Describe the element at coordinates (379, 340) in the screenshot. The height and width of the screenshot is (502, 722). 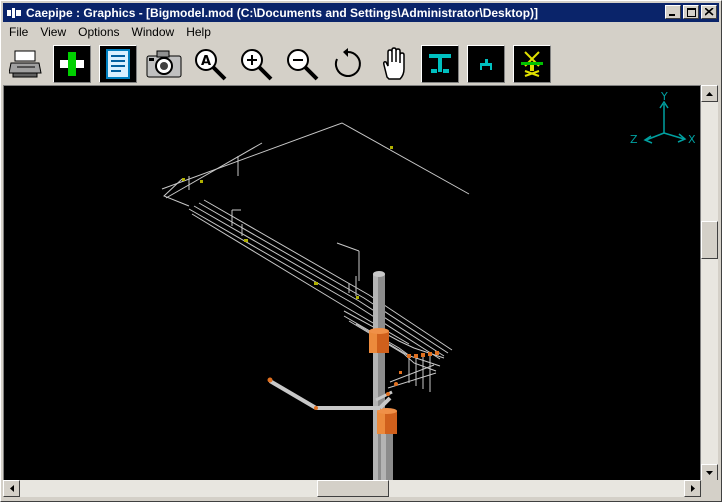
I see `vessel-upper` at that location.